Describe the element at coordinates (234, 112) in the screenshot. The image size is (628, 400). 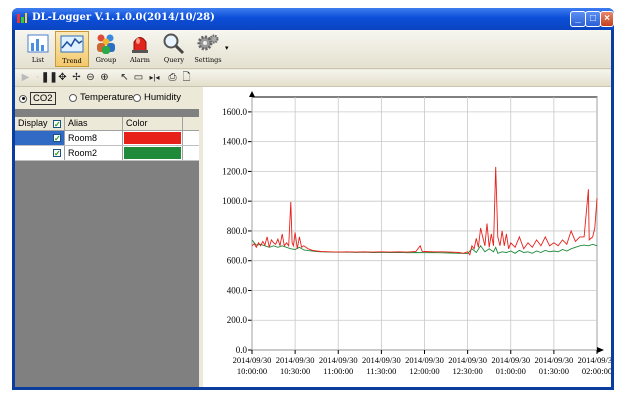
I see `y-tick-label: 1600.0` at that location.